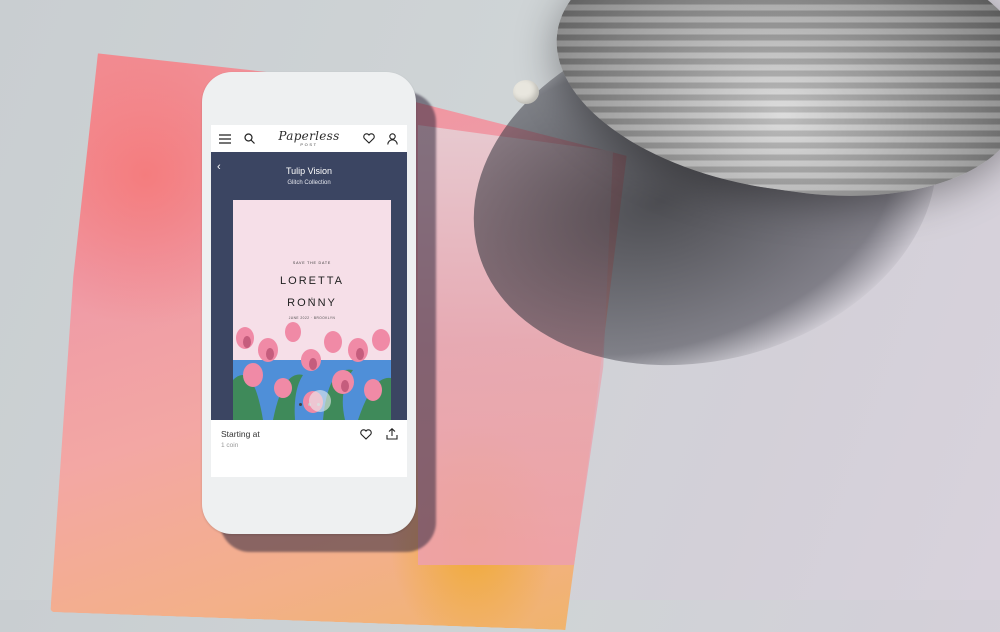 This screenshot has width=1000, height=632. What do you see at coordinates (366, 434) in the screenshot?
I see `favorite-heart-icon` at bounding box center [366, 434].